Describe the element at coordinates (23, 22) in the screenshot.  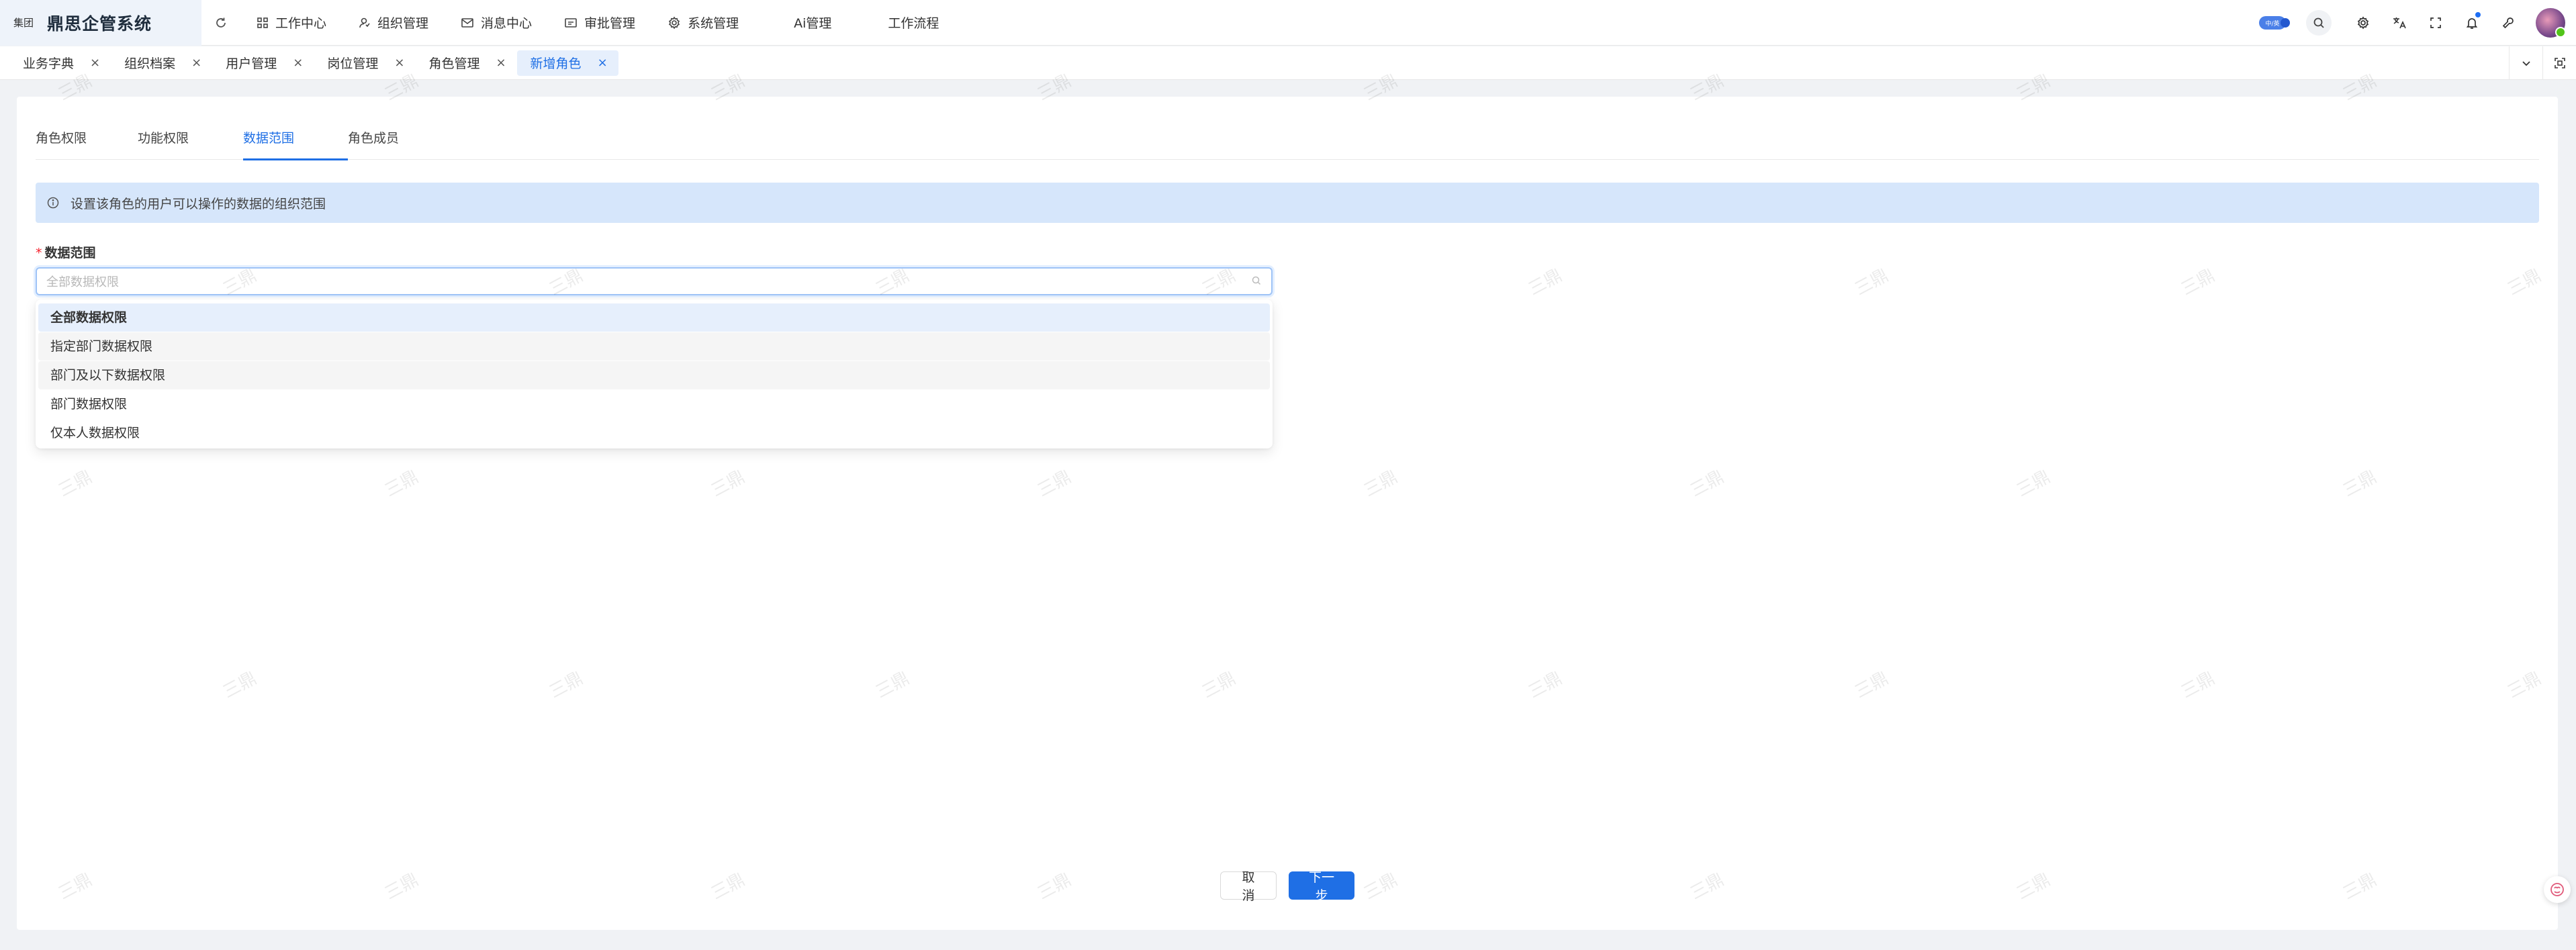
I see `org-badge: 集团` at that location.